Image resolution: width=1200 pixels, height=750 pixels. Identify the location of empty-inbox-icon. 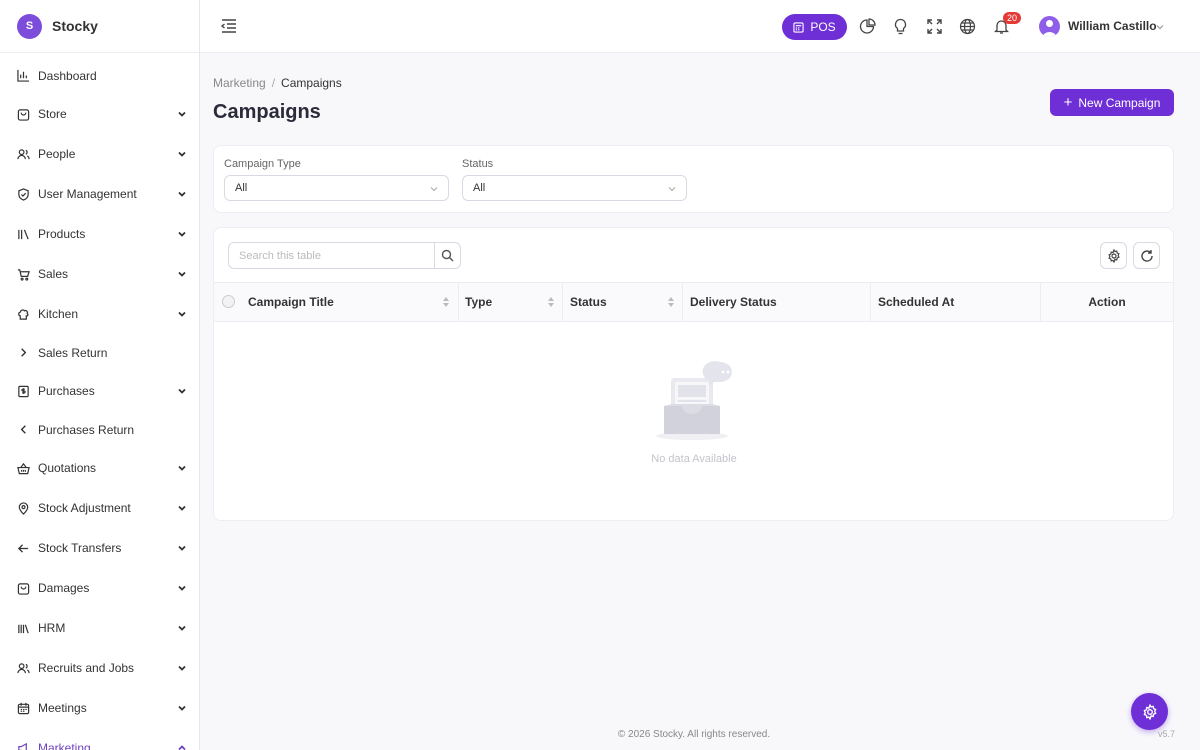
(695, 400).